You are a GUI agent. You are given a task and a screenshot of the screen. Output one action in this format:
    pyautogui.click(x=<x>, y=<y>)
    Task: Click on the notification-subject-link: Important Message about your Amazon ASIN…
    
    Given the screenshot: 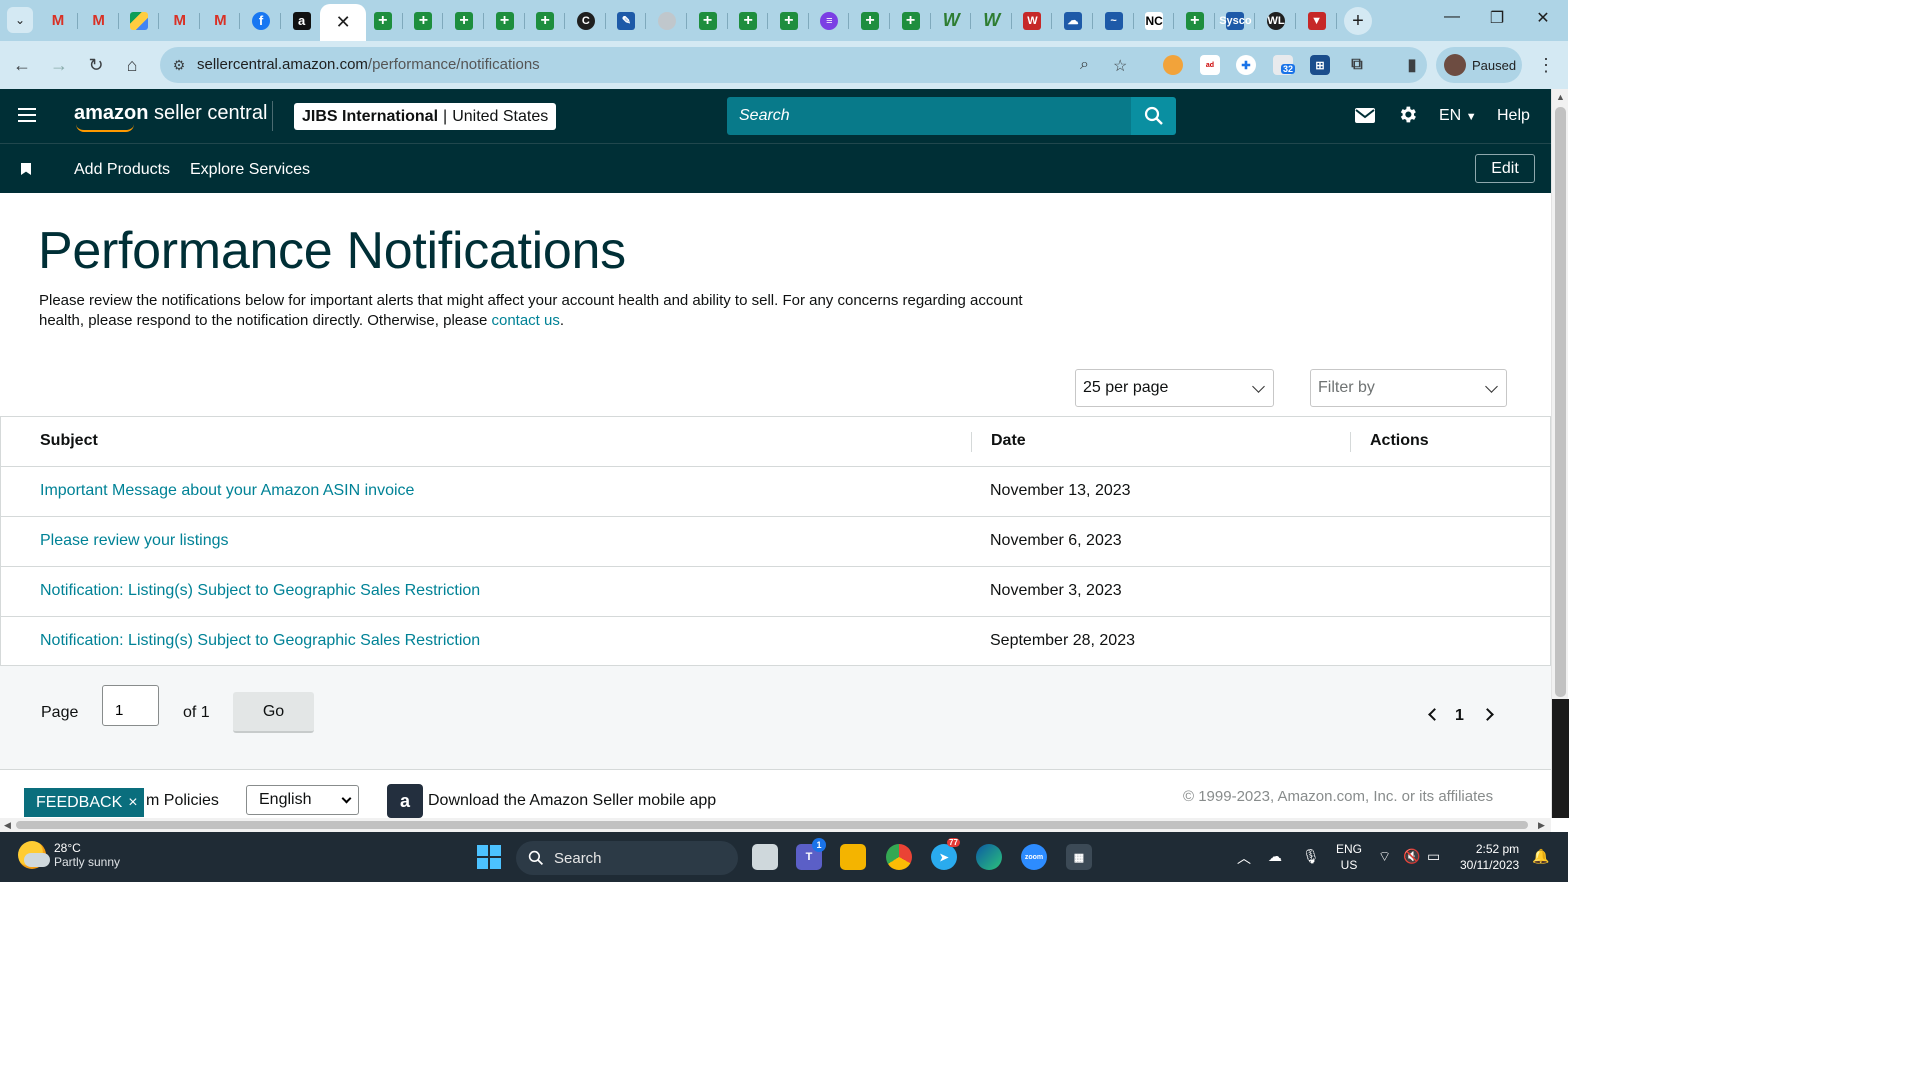 What is the action you would take?
    pyautogui.click(x=227, y=491)
    